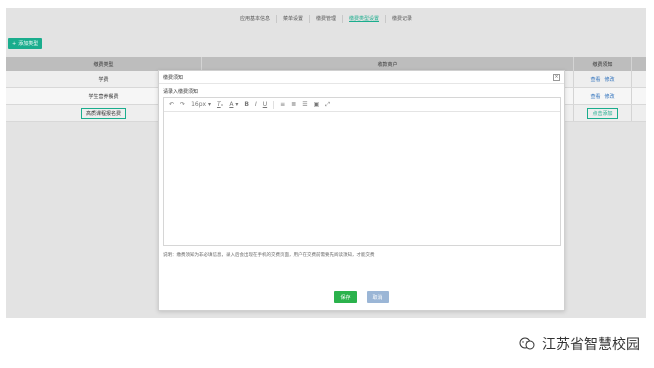 The image size is (654, 368). I want to click on fullscreen-icon: ⤢, so click(327, 105).